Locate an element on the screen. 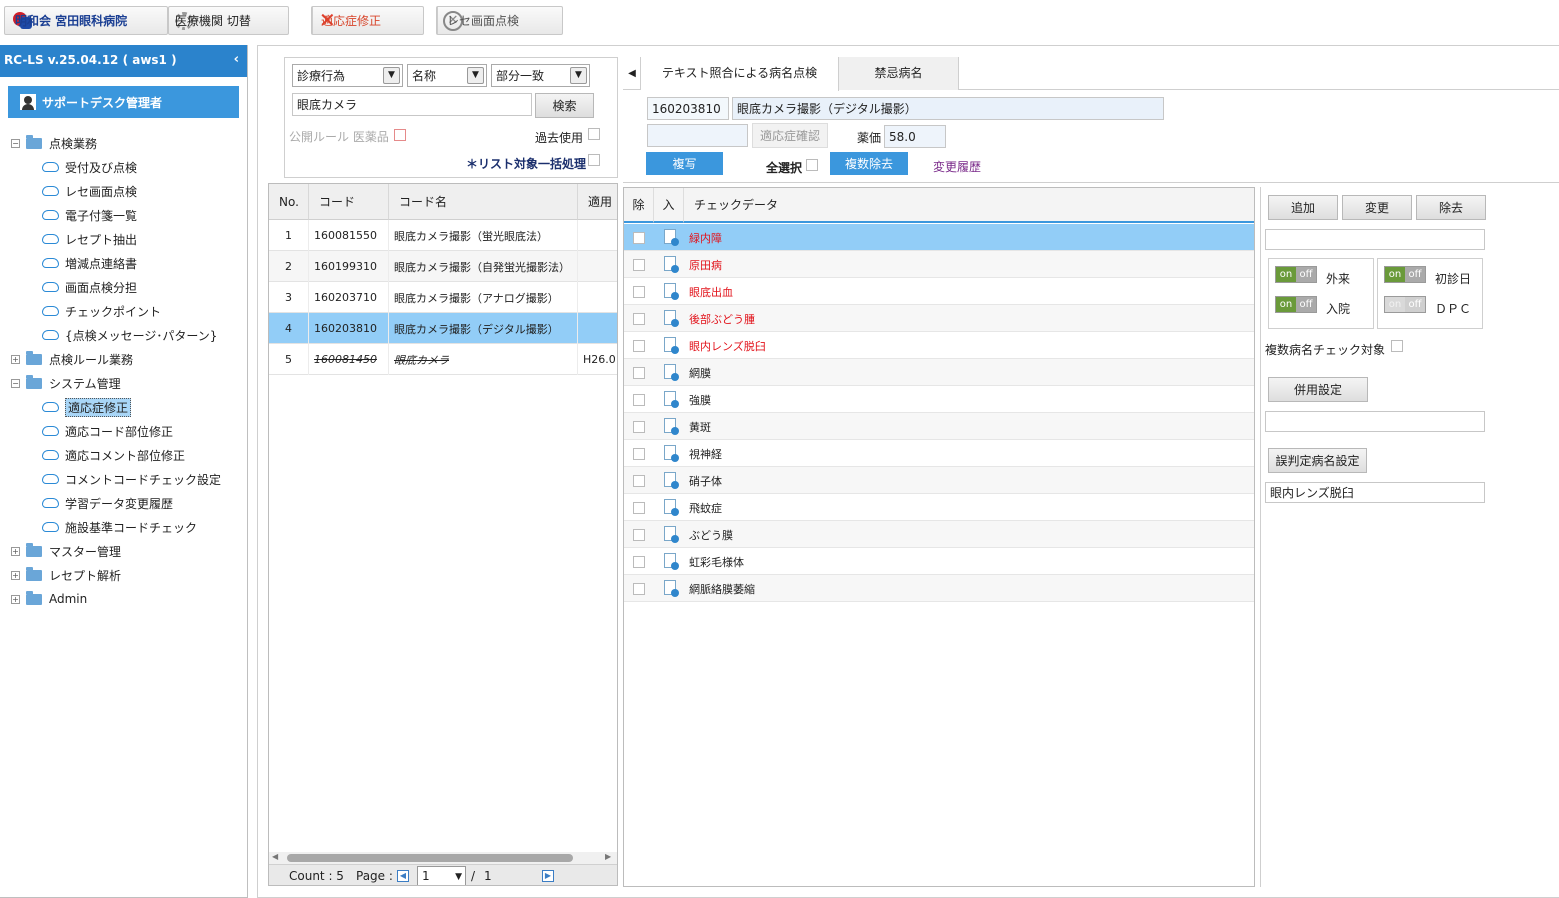 Image resolution: width=1559 pixels, height=898 pixels. horizontal-scrollbar: ◀ ▶ is located at coordinates (443, 858).